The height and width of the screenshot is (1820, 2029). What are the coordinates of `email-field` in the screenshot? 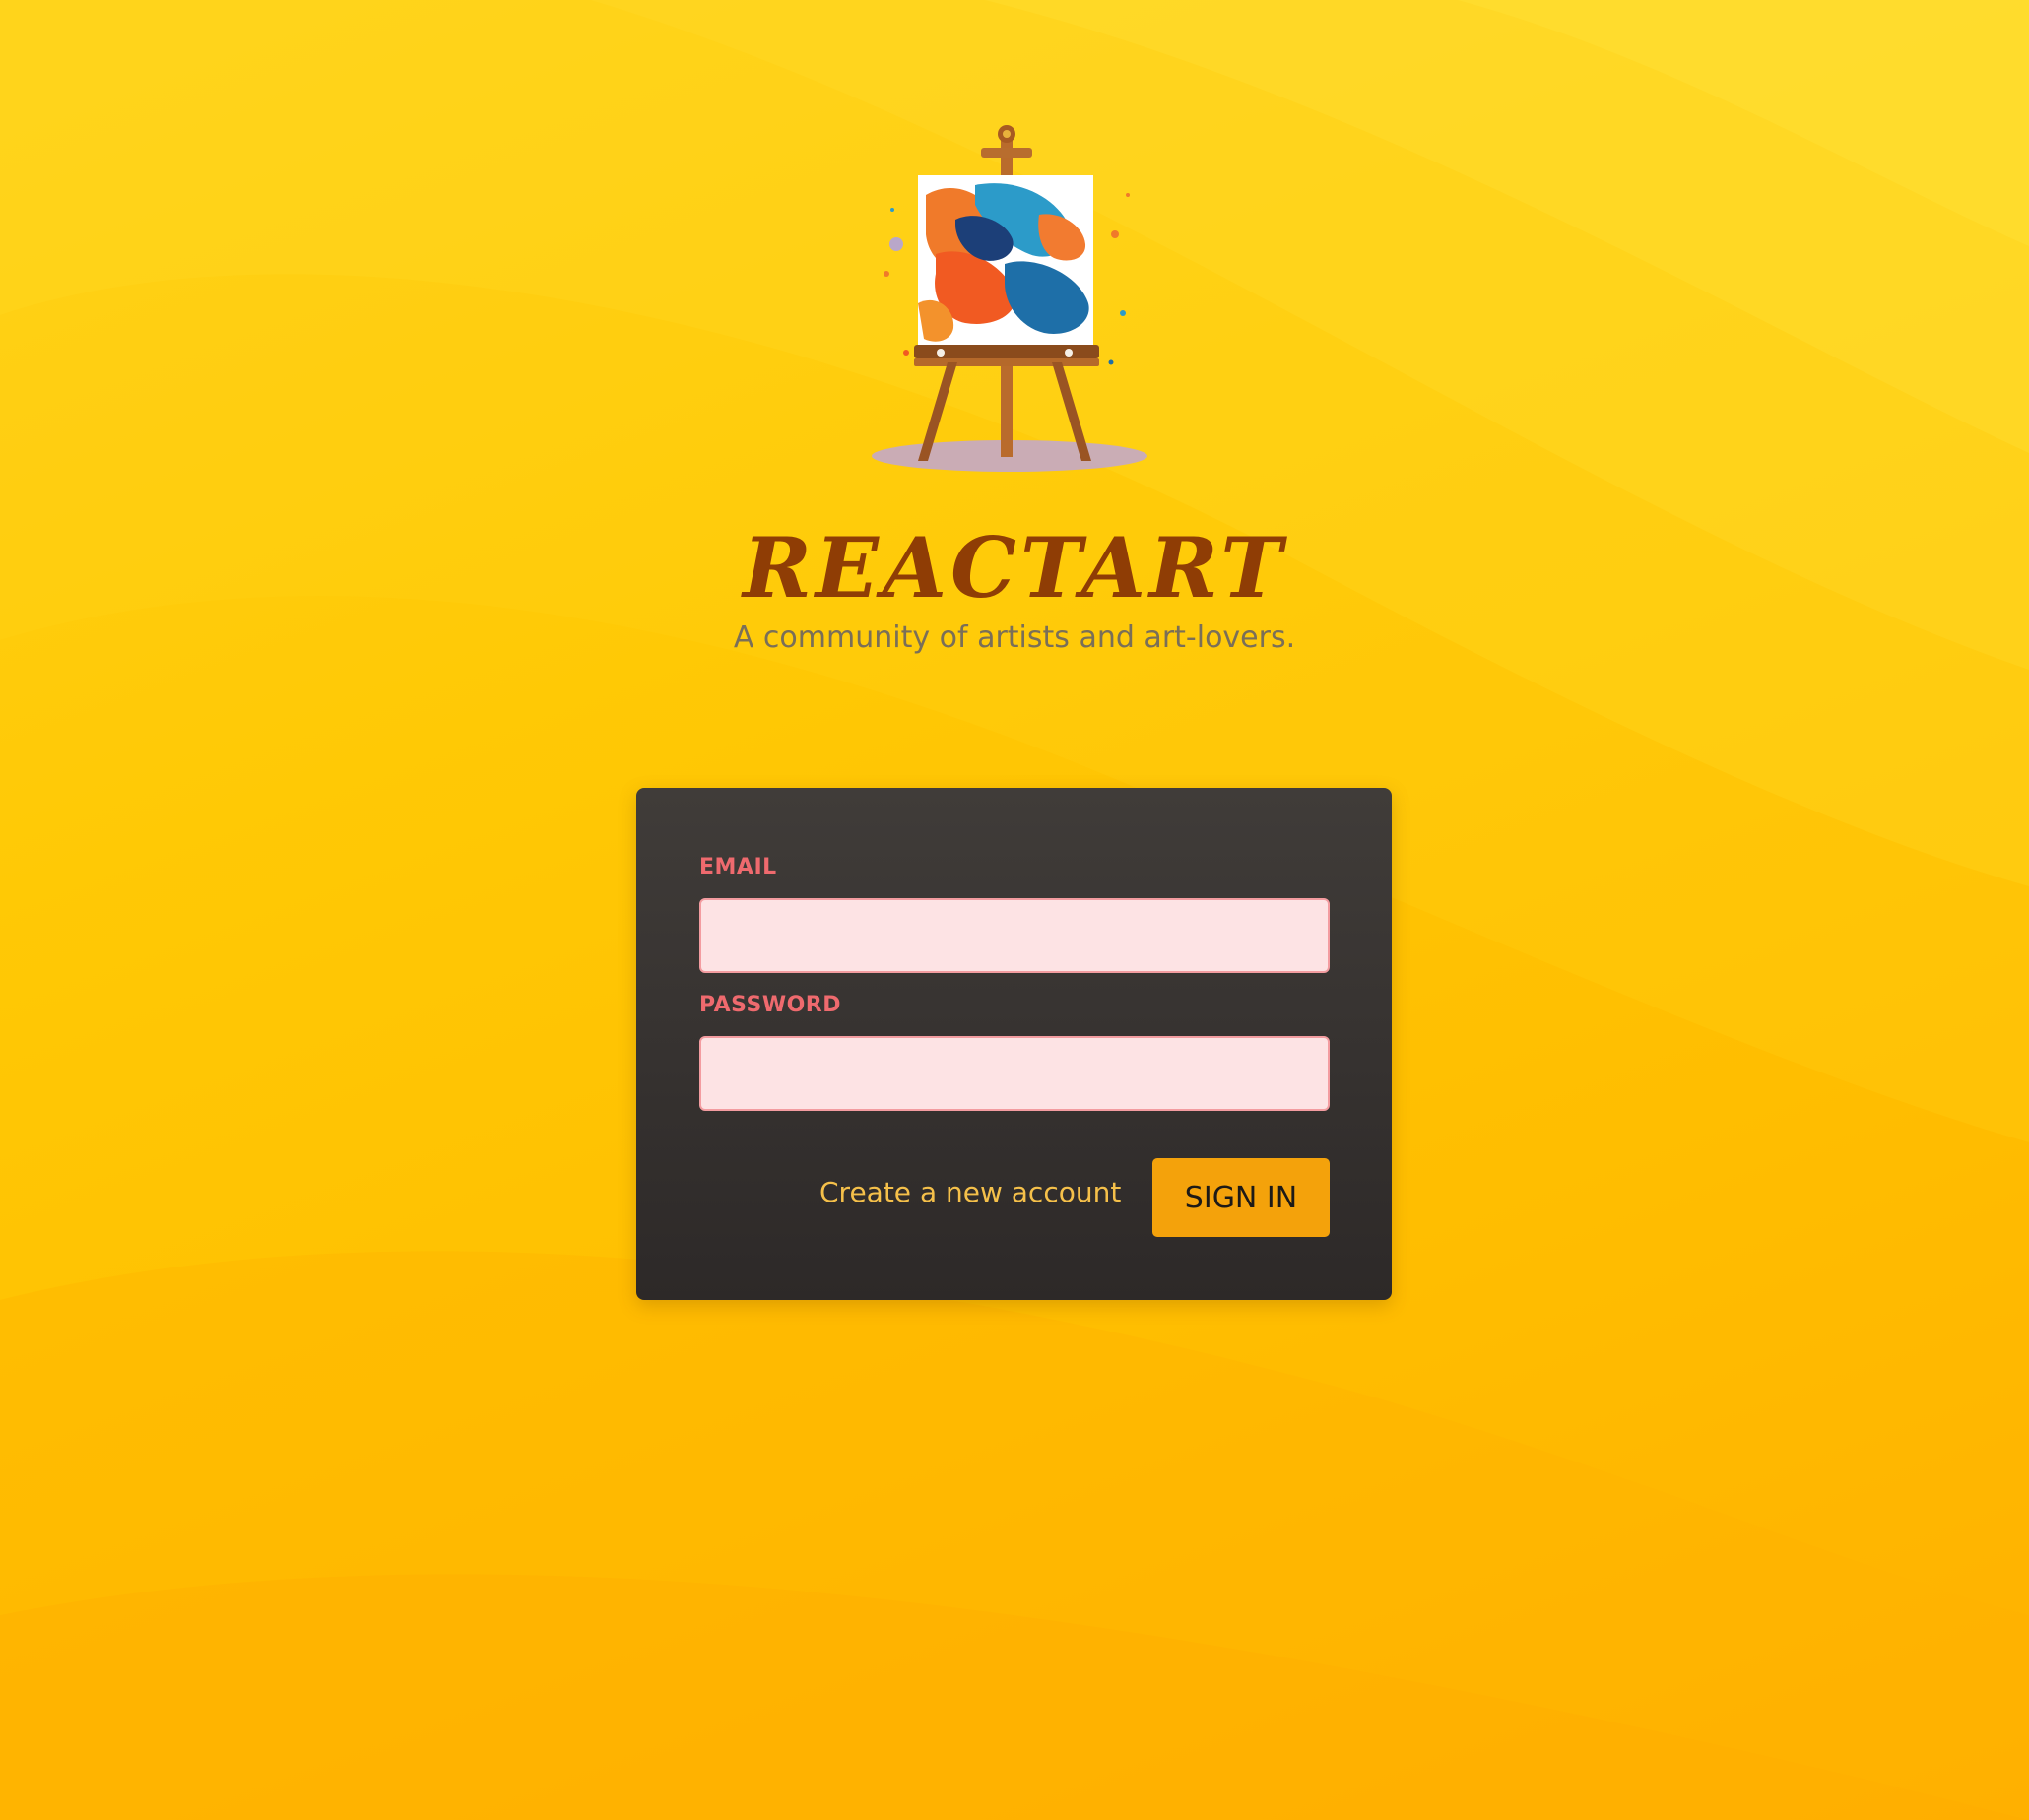 It's located at (1014, 935).